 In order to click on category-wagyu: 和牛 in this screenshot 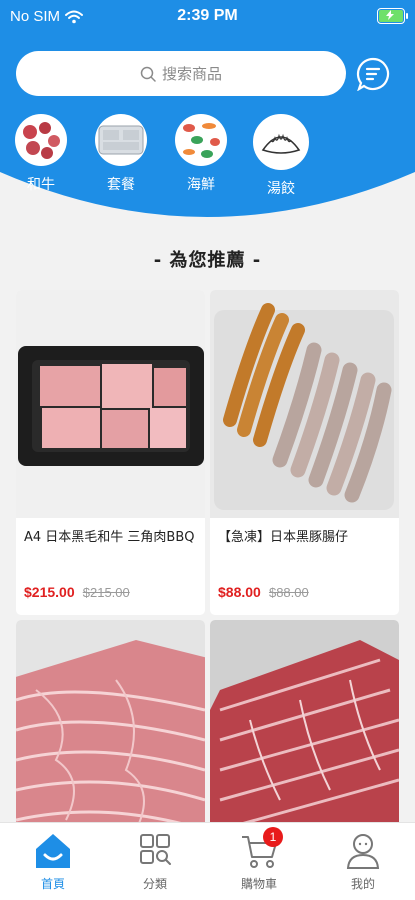, I will do `click(41, 154)`.